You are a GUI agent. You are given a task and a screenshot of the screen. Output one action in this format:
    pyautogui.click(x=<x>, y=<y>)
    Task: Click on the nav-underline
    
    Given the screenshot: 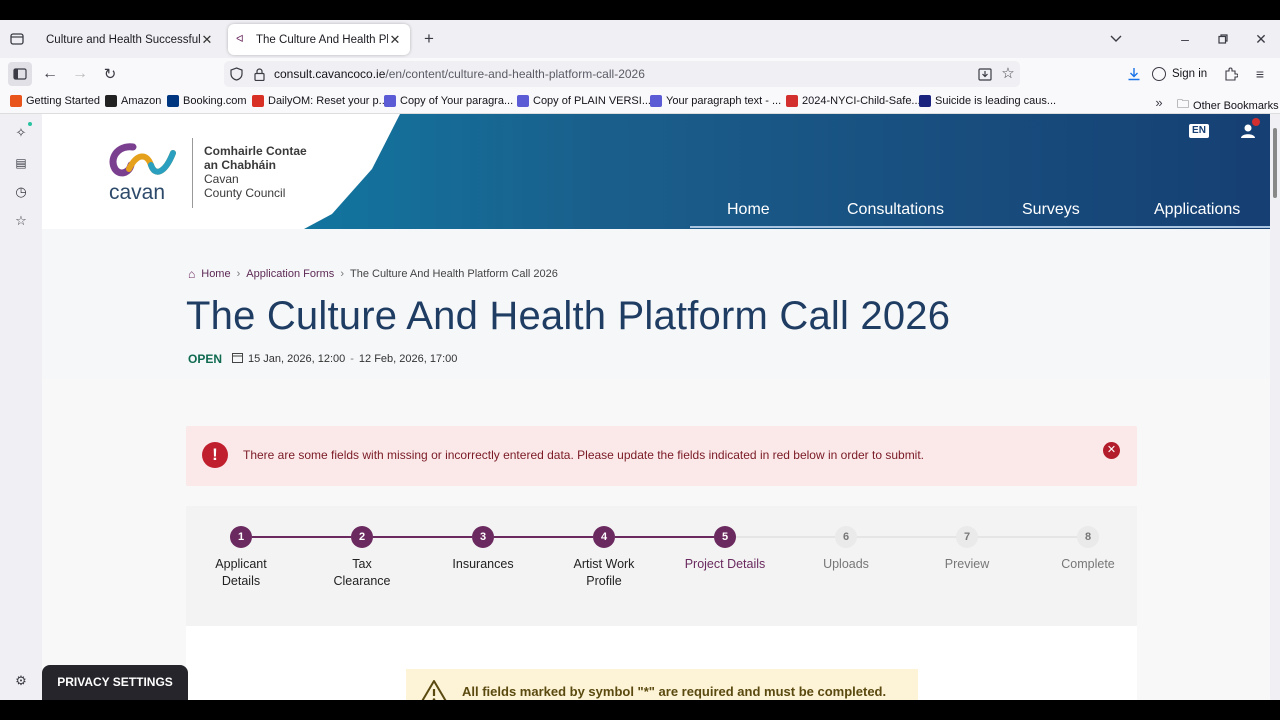 What is the action you would take?
    pyautogui.click(x=980, y=227)
    